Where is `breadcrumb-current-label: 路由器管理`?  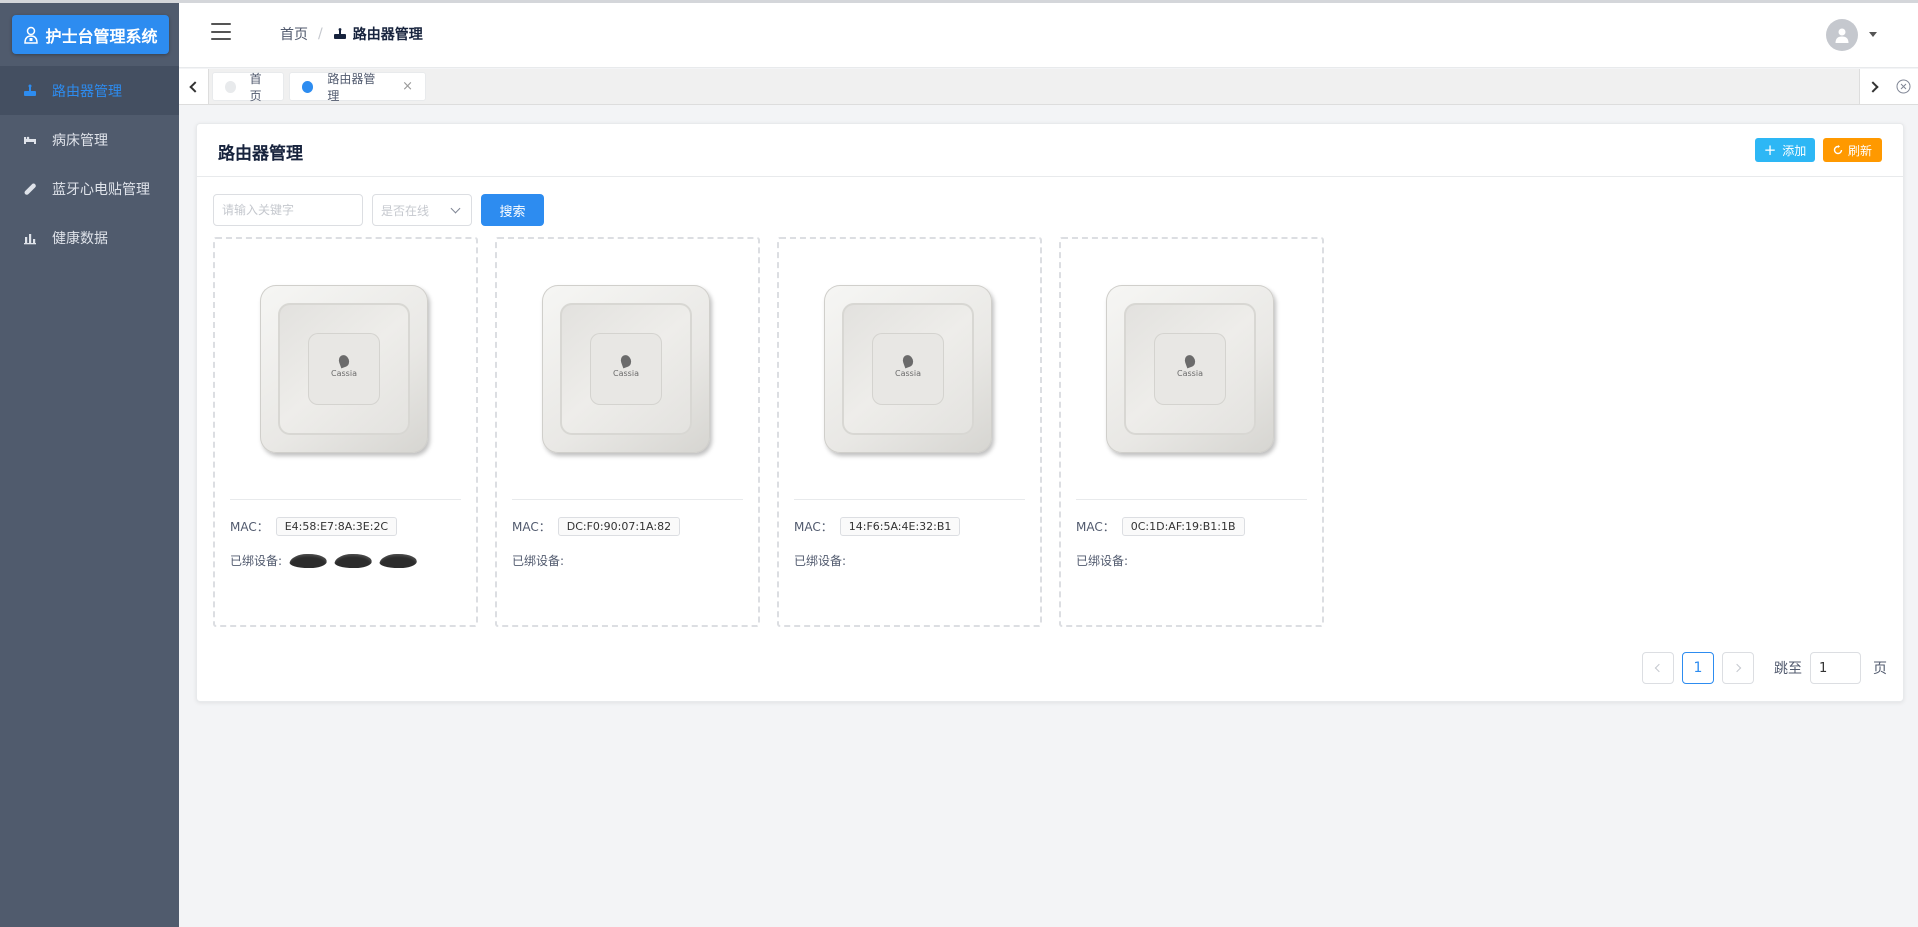
breadcrumb-current-label: 路由器管理 is located at coordinates (387, 35).